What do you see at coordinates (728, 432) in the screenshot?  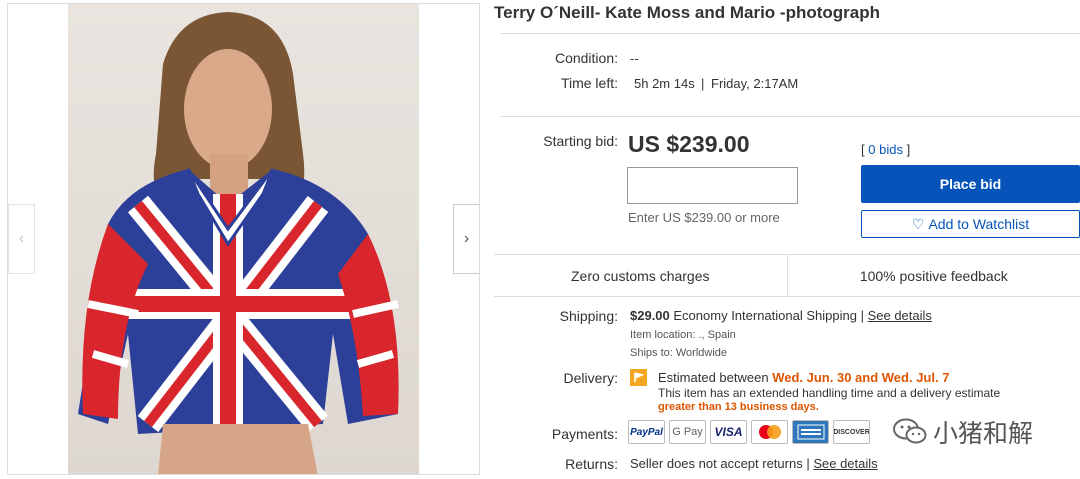 I see `visa-logo: VISA` at bounding box center [728, 432].